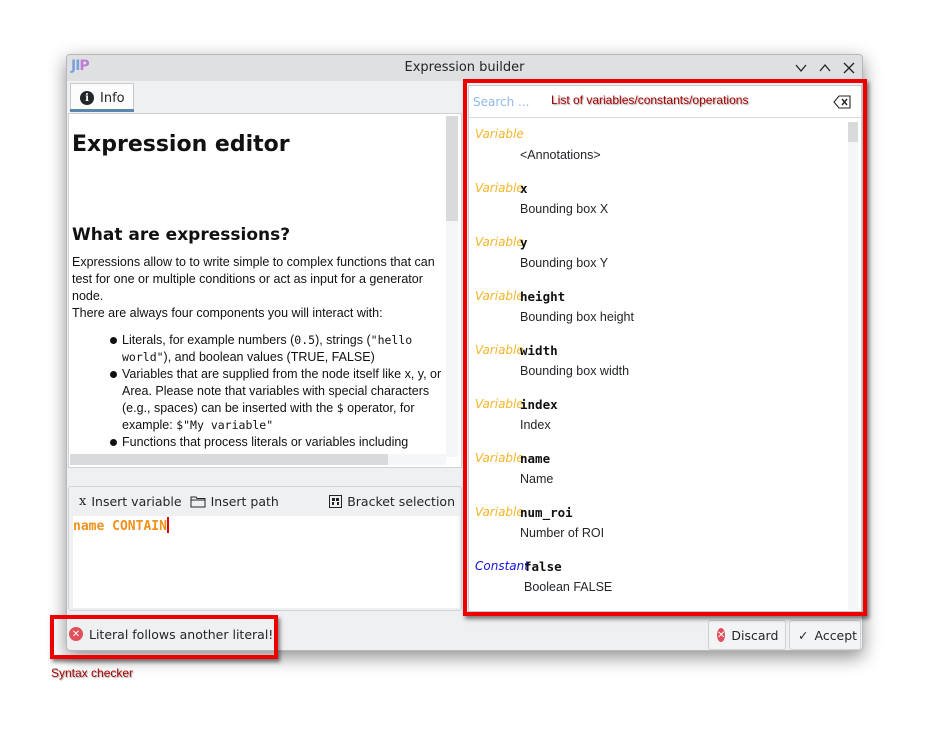 Image resolution: width=930 pixels, height=730 pixels. Describe the element at coordinates (87, 98) in the screenshot. I see `info-icon: i` at that location.